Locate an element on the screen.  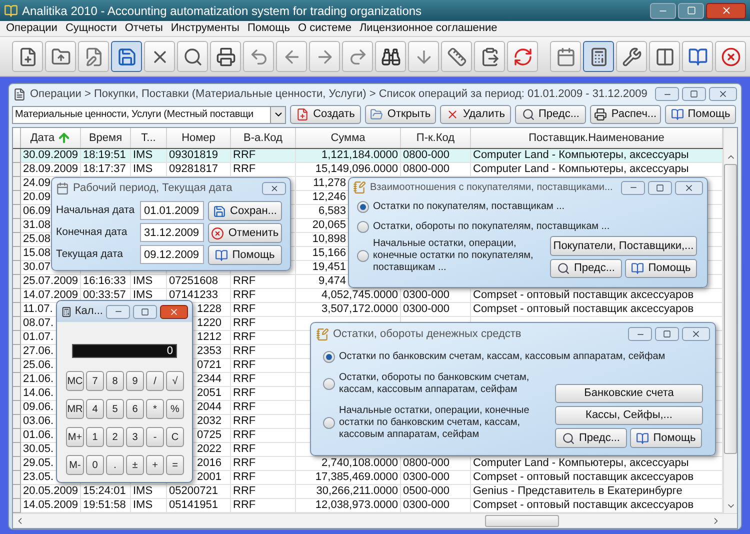
menu-item: Операции is located at coordinates (32, 28).